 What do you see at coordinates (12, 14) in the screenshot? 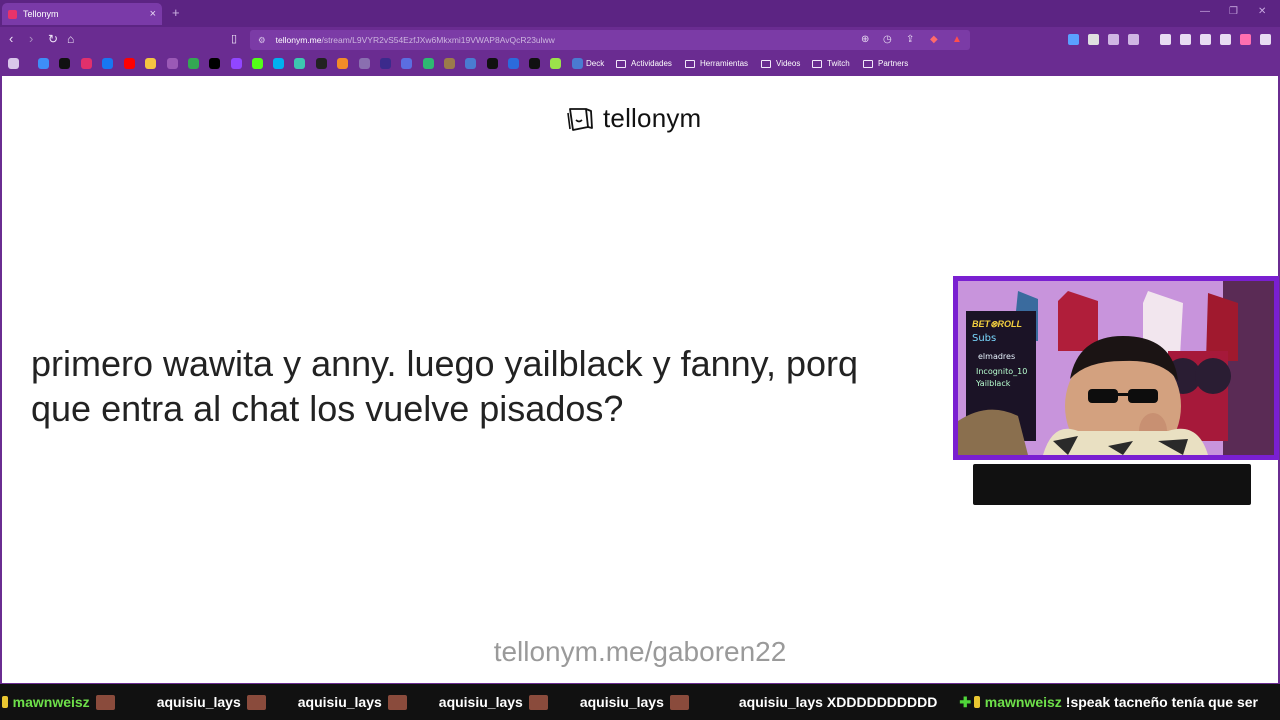
I see `tellonym-favicon-icon` at bounding box center [12, 14].